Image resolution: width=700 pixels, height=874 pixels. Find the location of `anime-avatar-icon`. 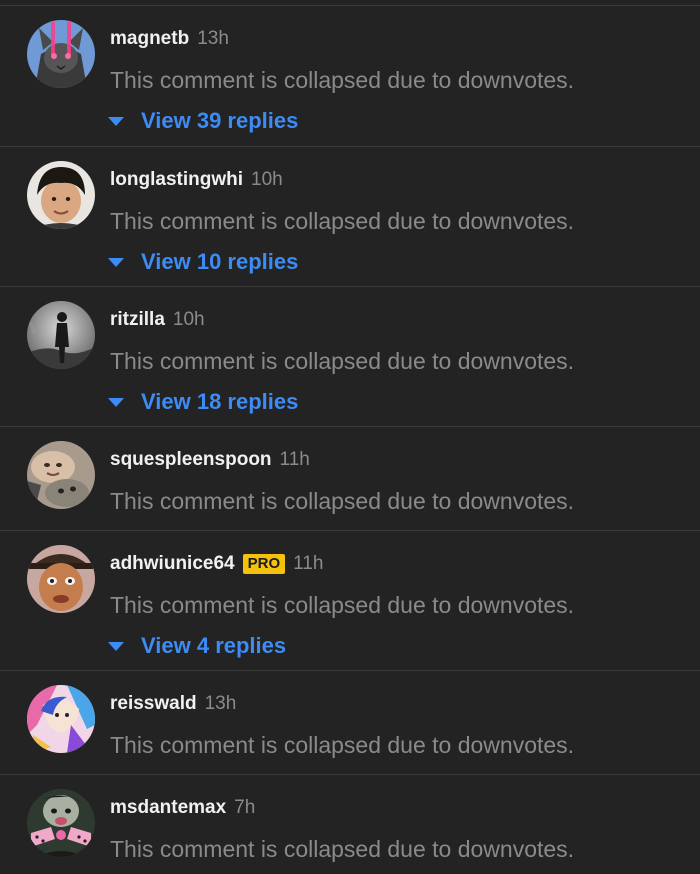

anime-avatar-icon is located at coordinates (61, 719).